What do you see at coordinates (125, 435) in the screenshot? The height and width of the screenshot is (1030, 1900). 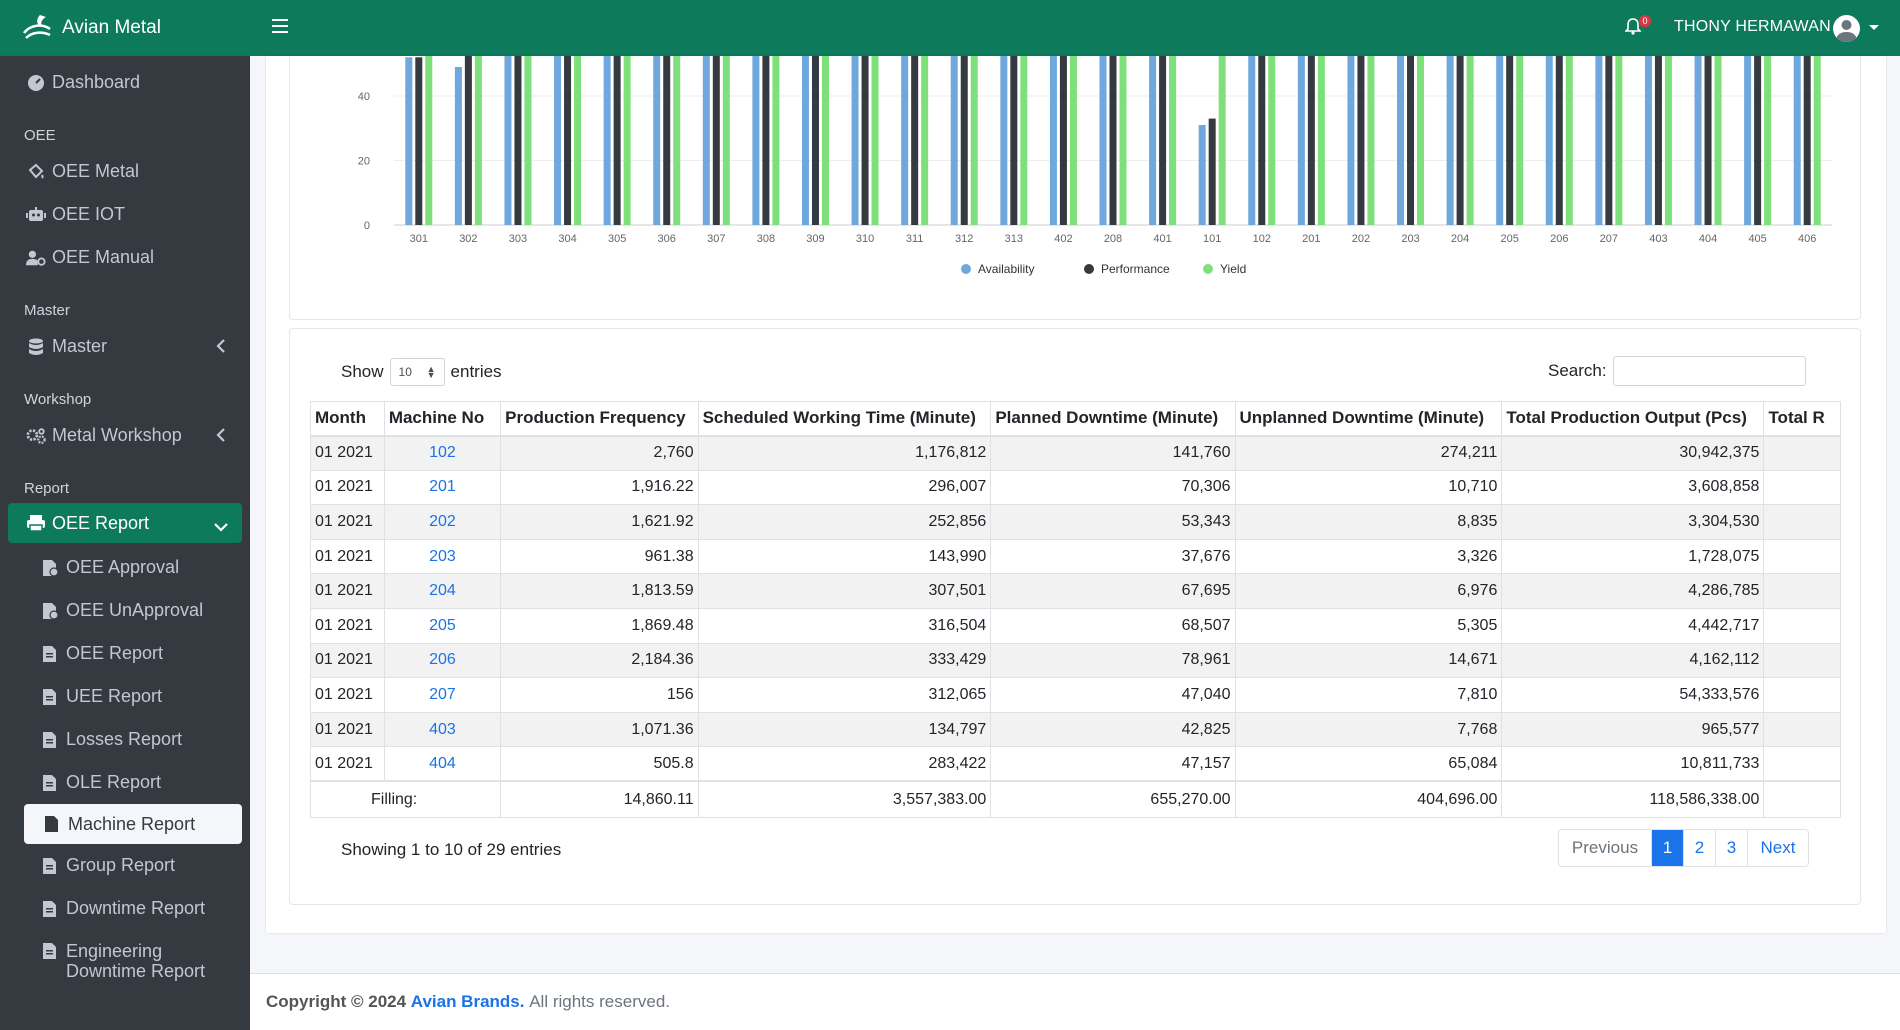 I see `sidebar-item-metal-workshop: Metal Workshop` at bounding box center [125, 435].